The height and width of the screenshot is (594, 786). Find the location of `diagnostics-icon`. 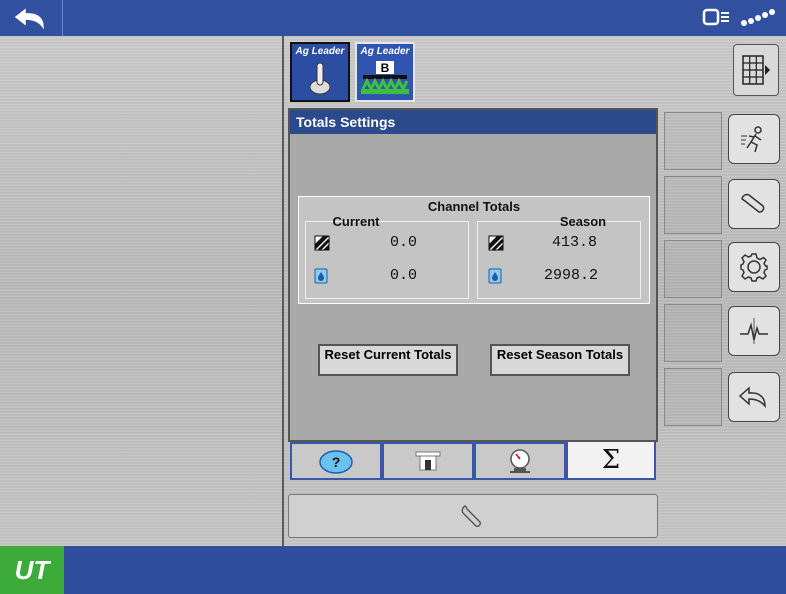

diagnostics-icon is located at coordinates (754, 331).